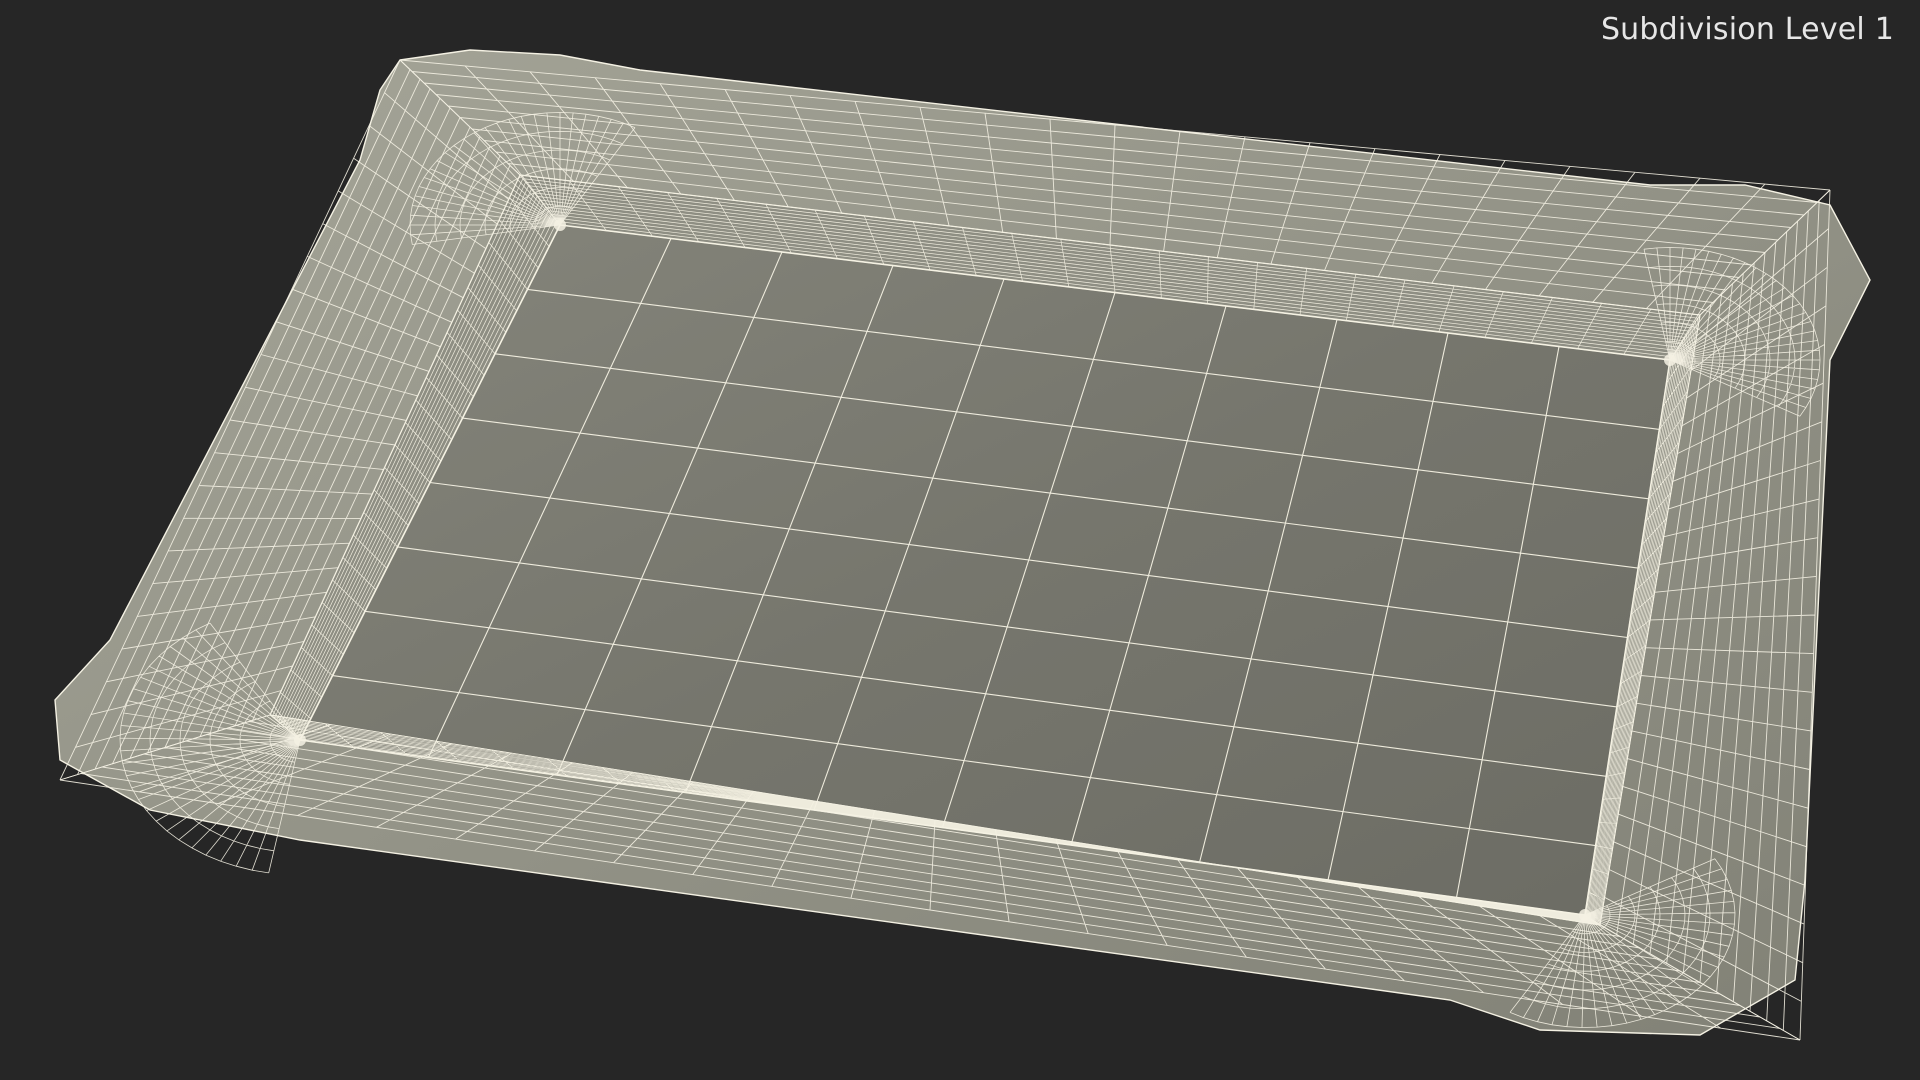  Describe the element at coordinates (1670, 360) in the screenshot. I see `pleat-fan-top-right-pinch` at that location.